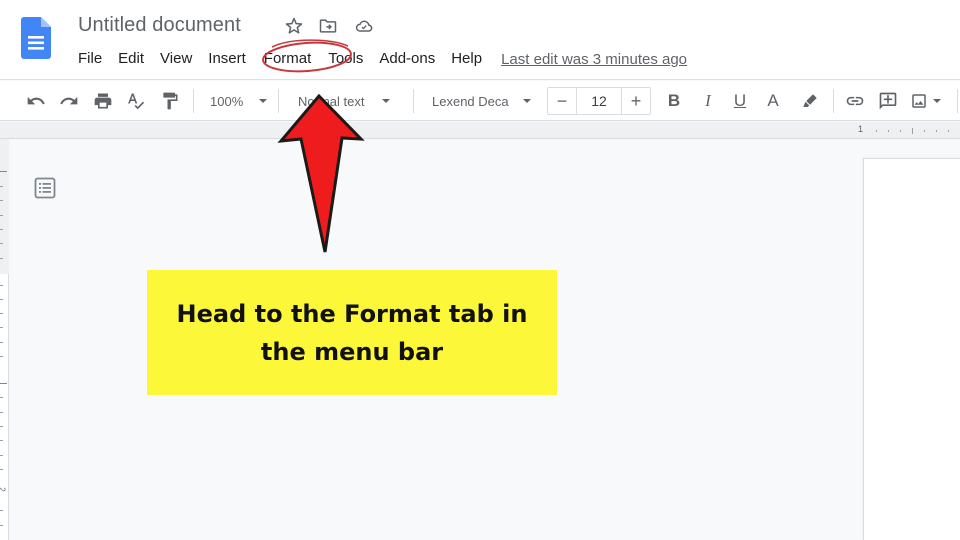 Image resolution: width=960 pixels, height=540 pixels. Describe the element at coordinates (345, 59) in the screenshot. I see `menu-tools: Tools` at that location.